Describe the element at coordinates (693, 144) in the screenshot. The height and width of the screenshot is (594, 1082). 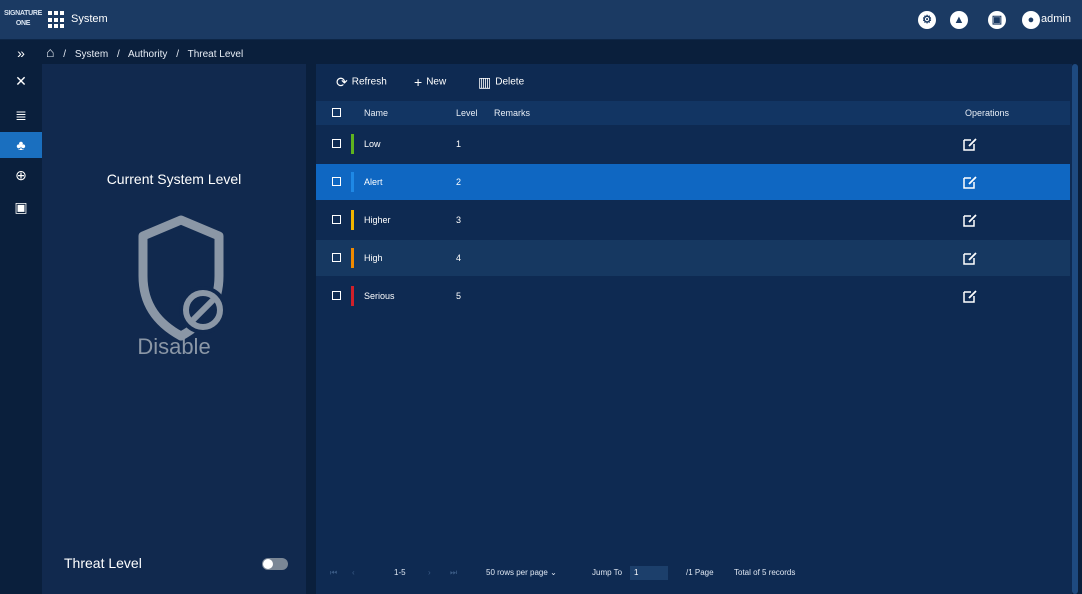
I see `table-row: Low 1` at that location.